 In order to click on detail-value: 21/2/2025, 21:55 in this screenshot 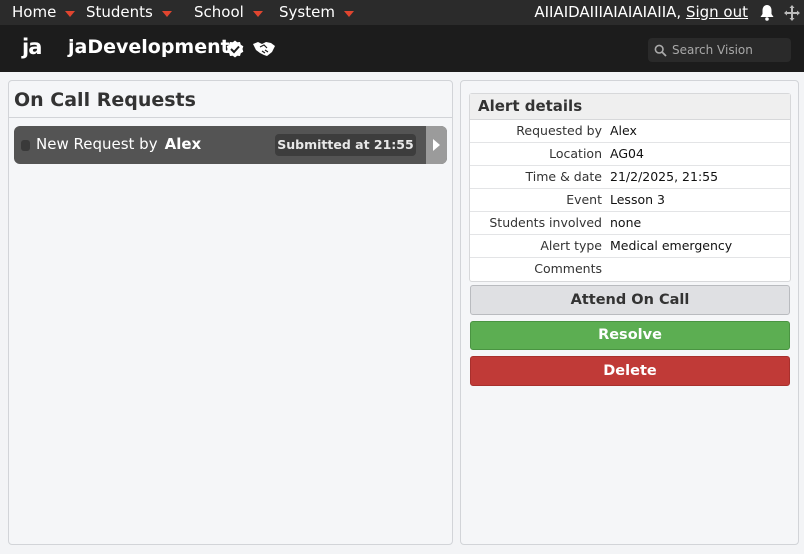, I will do `click(664, 176)`.